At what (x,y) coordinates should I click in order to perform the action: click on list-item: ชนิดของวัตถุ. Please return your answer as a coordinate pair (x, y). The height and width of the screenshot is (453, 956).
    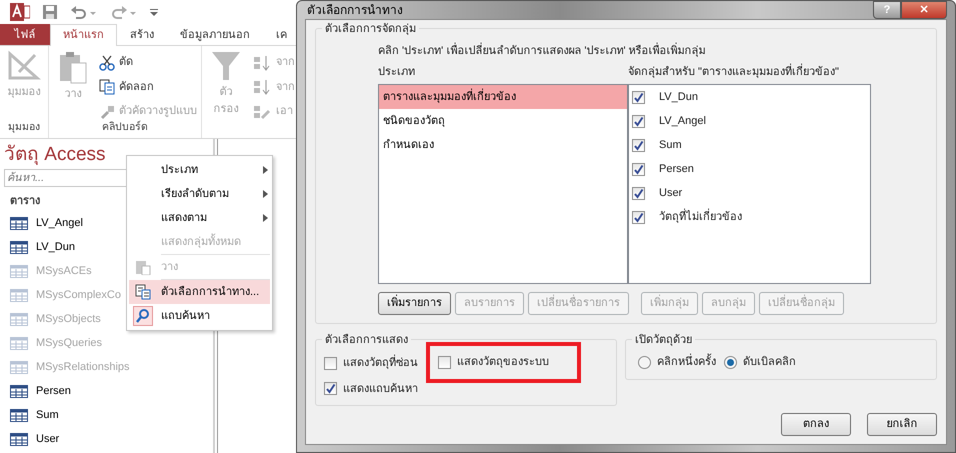
    Looking at the image, I should click on (503, 121).